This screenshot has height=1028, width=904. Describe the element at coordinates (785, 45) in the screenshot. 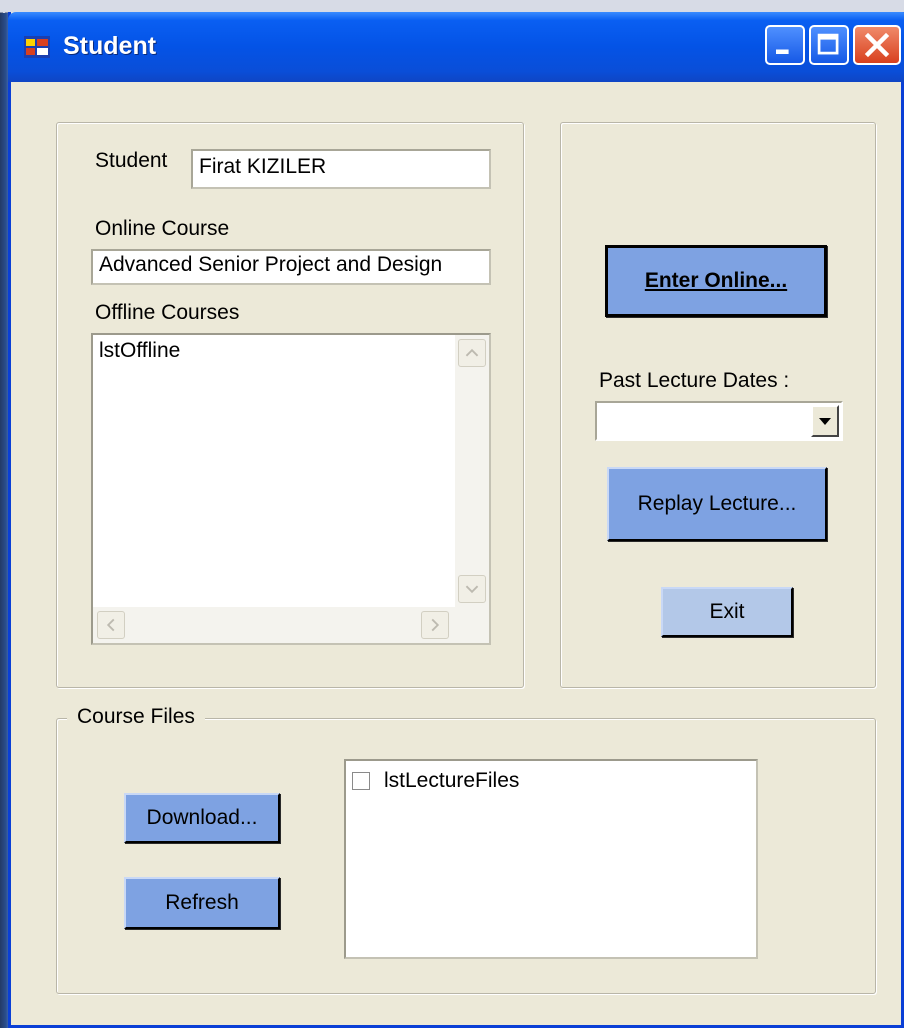

I see `minimize-button` at that location.